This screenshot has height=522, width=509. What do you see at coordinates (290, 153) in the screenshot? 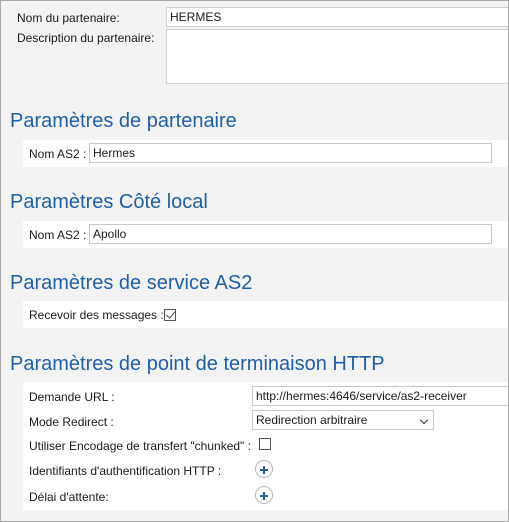
I see `partner-as2-name-input: Hermes` at bounding box center [290, 153].